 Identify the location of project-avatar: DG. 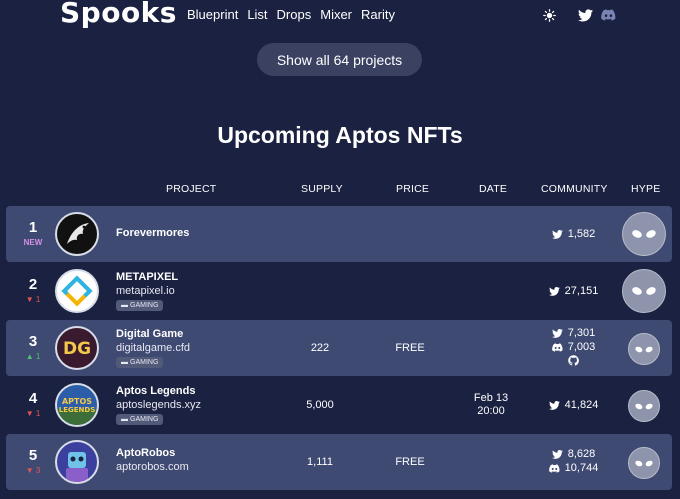
(77, 348).